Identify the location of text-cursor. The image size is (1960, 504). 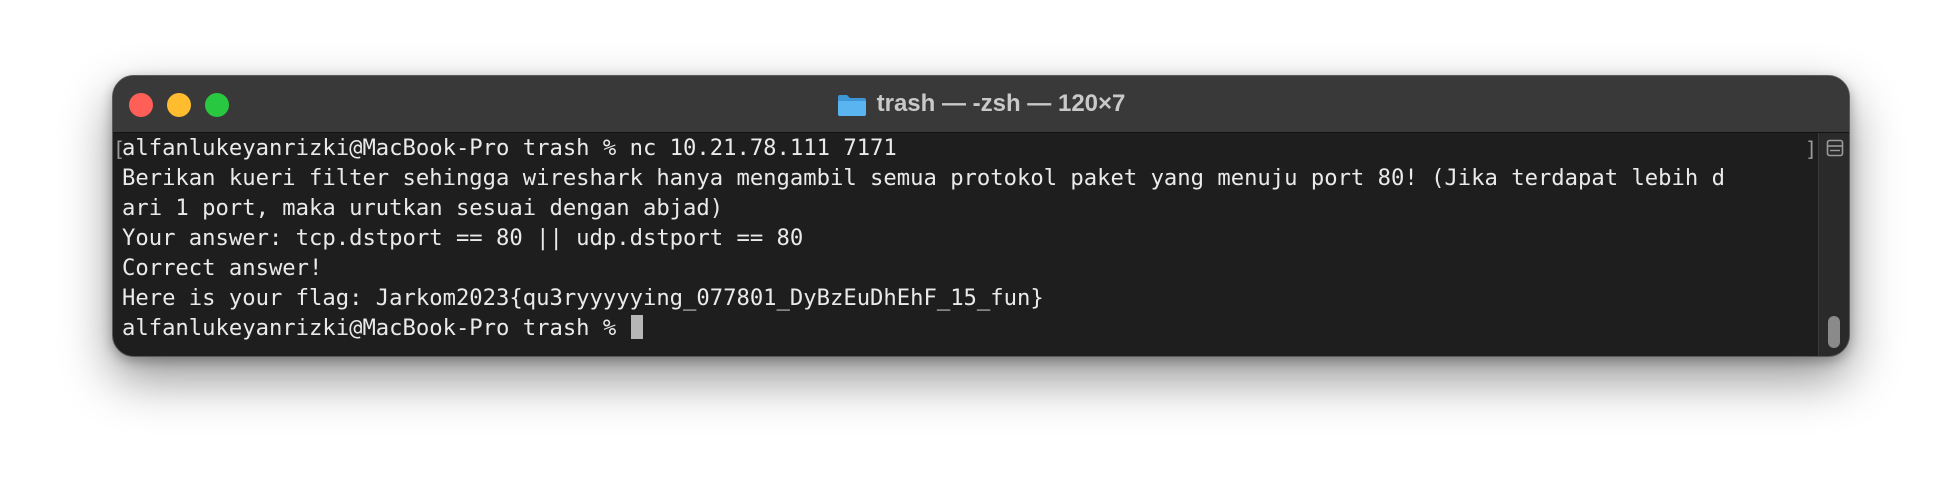
(636, 327).